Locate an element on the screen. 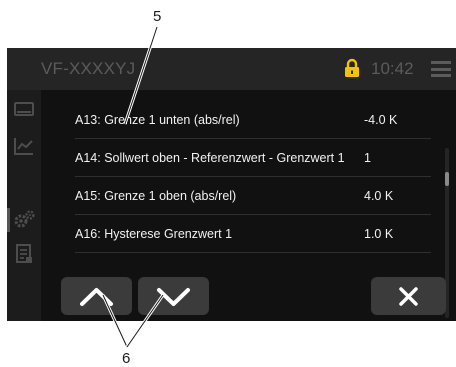 The width and height of the screenshot is (456, 367). close-button is located at coordinates (408, 296).